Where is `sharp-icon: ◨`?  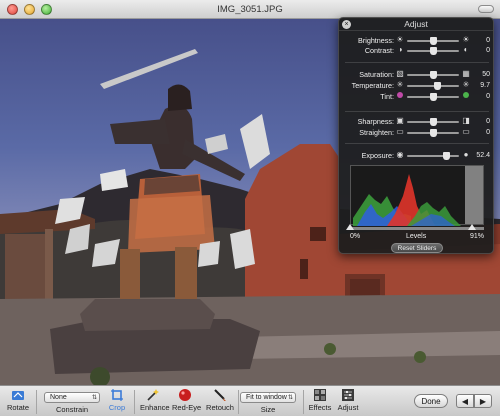
sharp-icon: ◨ is located at coordinates (466, 120).